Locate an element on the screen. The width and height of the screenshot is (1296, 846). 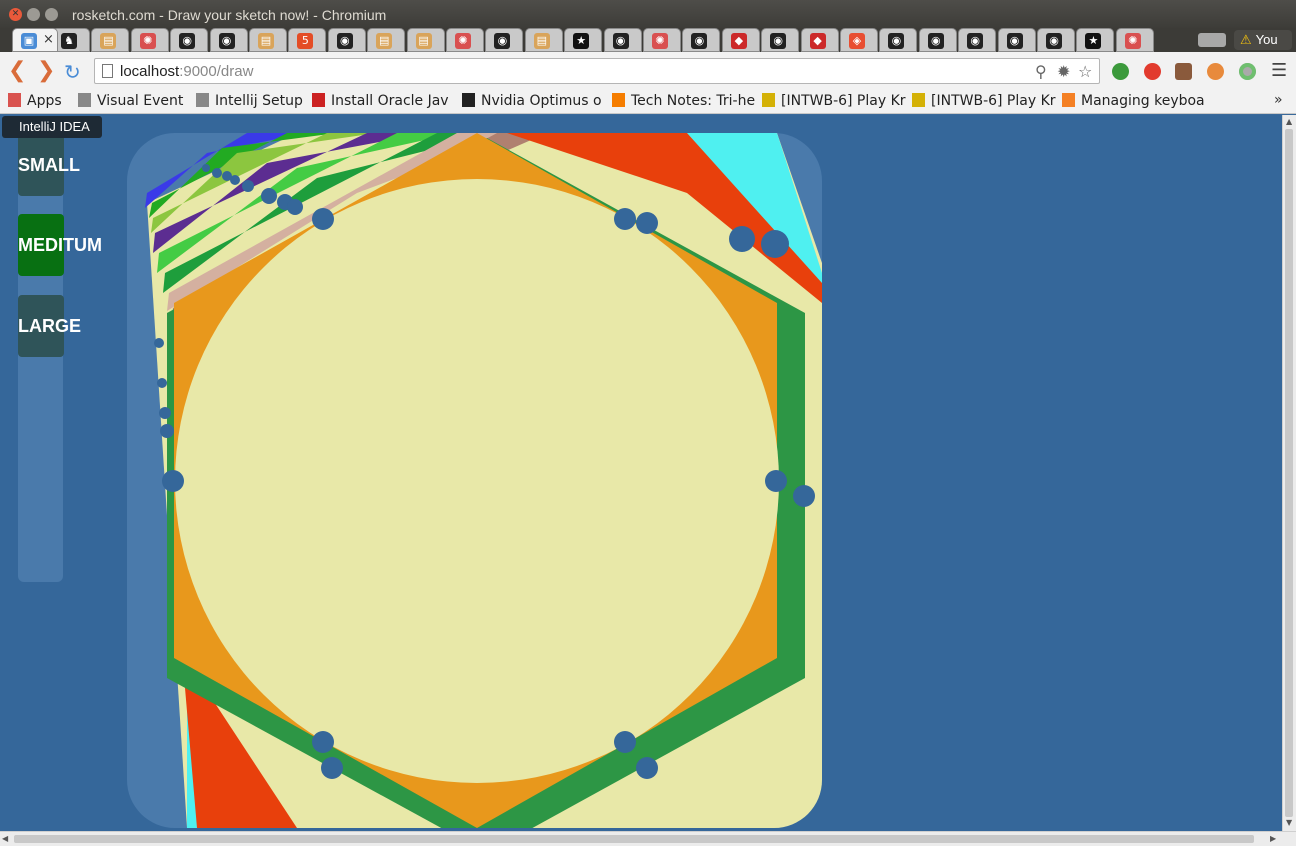
tab-1: ▣ × is located at coordinates (35, 40).